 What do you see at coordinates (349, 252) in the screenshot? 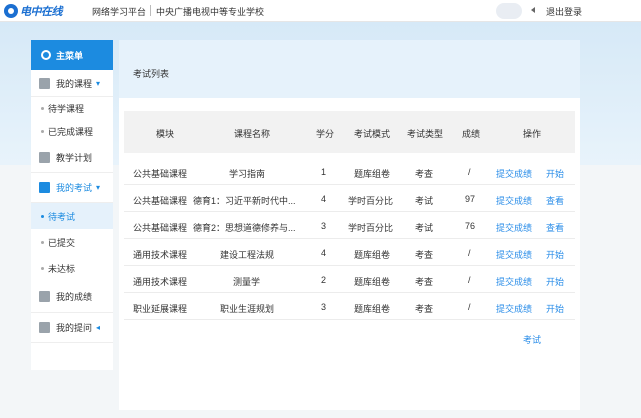
I see `table-row: 通用技术课程 建设工程法规 4 题库组卷 考查 / 提交成绩 开始` at bounding box center [349, 252].